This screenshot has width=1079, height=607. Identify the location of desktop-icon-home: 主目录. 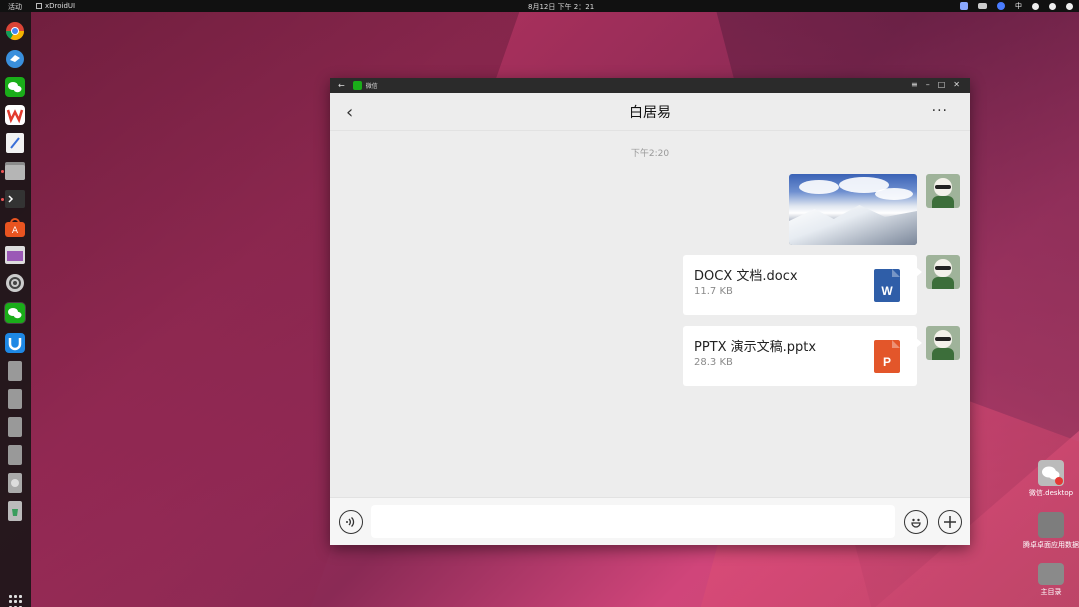
(1050, 580).